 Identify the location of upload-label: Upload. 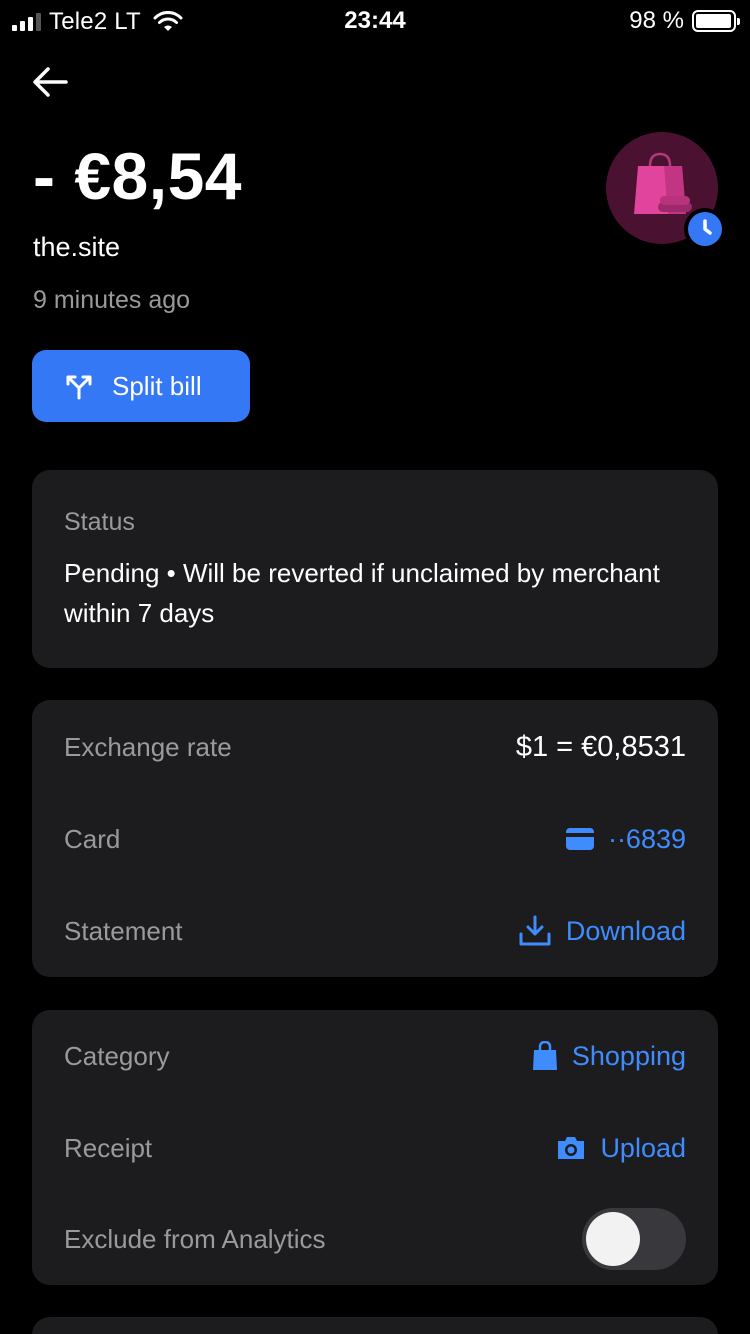
(643, 1147).